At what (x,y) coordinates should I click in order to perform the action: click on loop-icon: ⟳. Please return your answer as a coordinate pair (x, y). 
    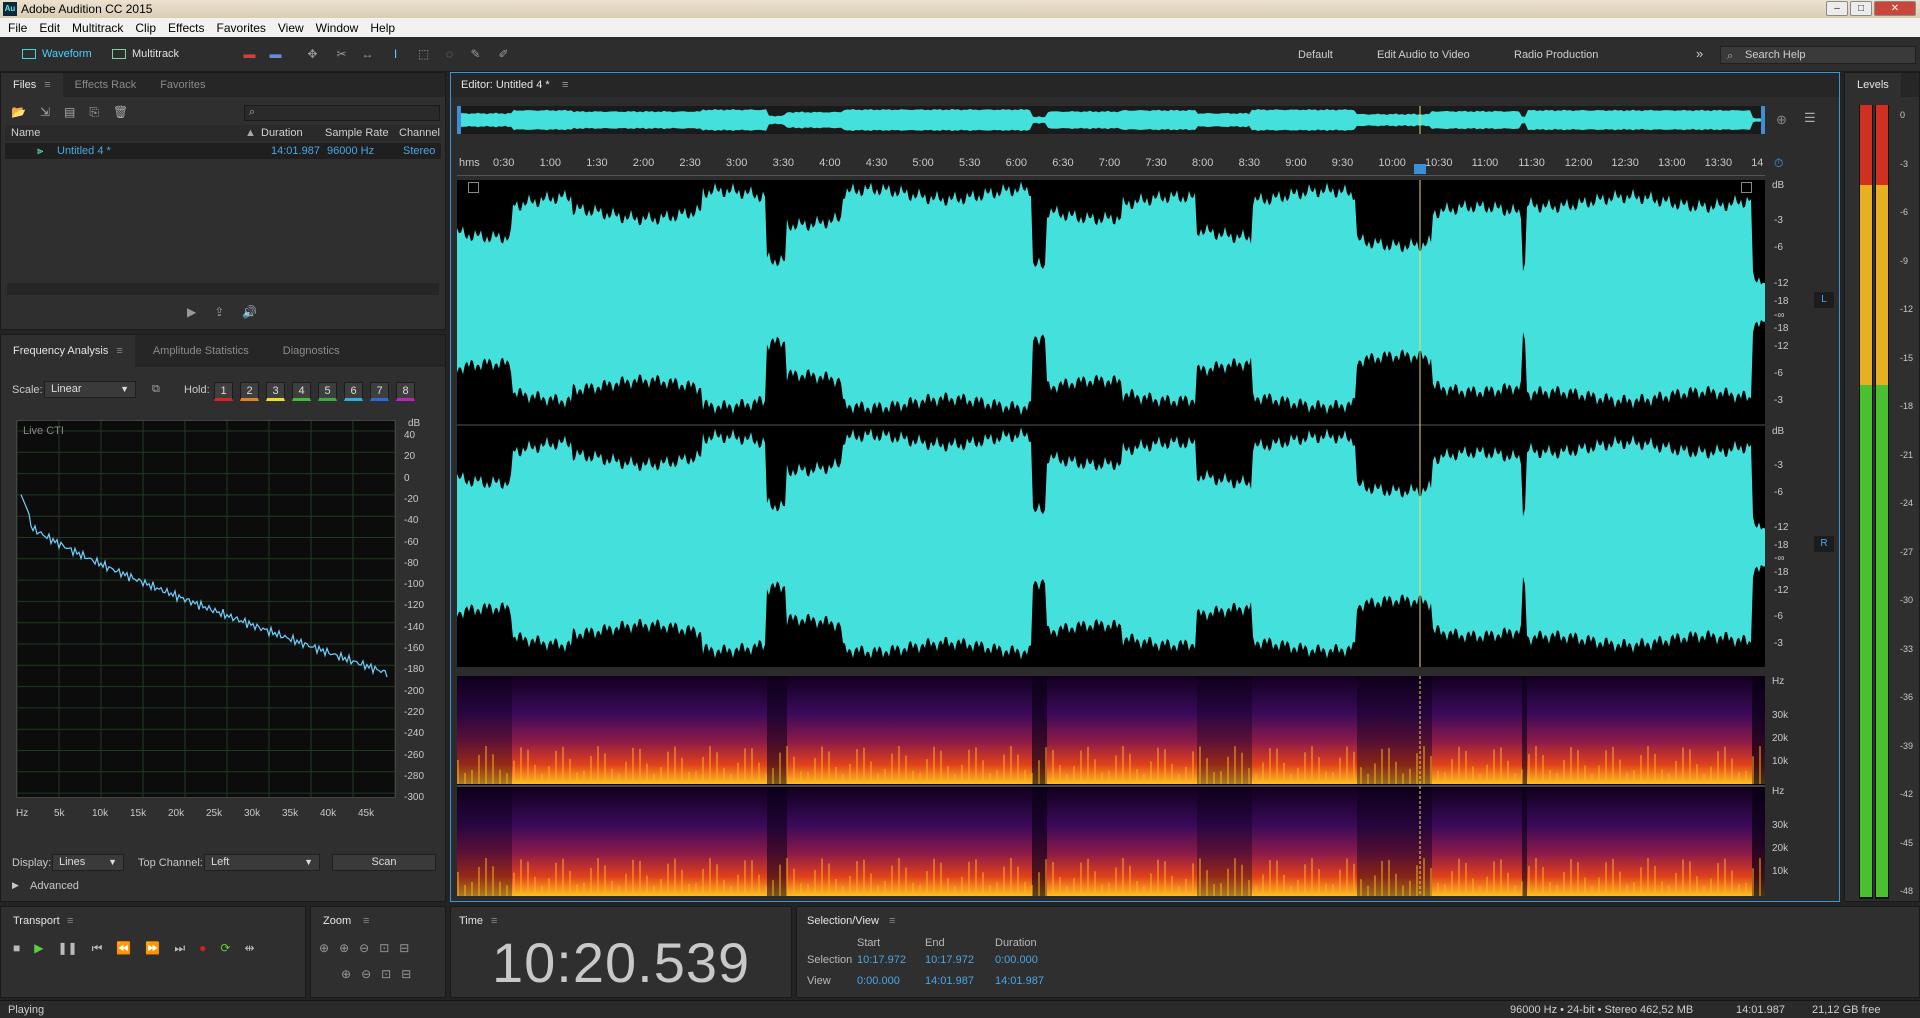
    Looking at the image, I should click on (225, 948).